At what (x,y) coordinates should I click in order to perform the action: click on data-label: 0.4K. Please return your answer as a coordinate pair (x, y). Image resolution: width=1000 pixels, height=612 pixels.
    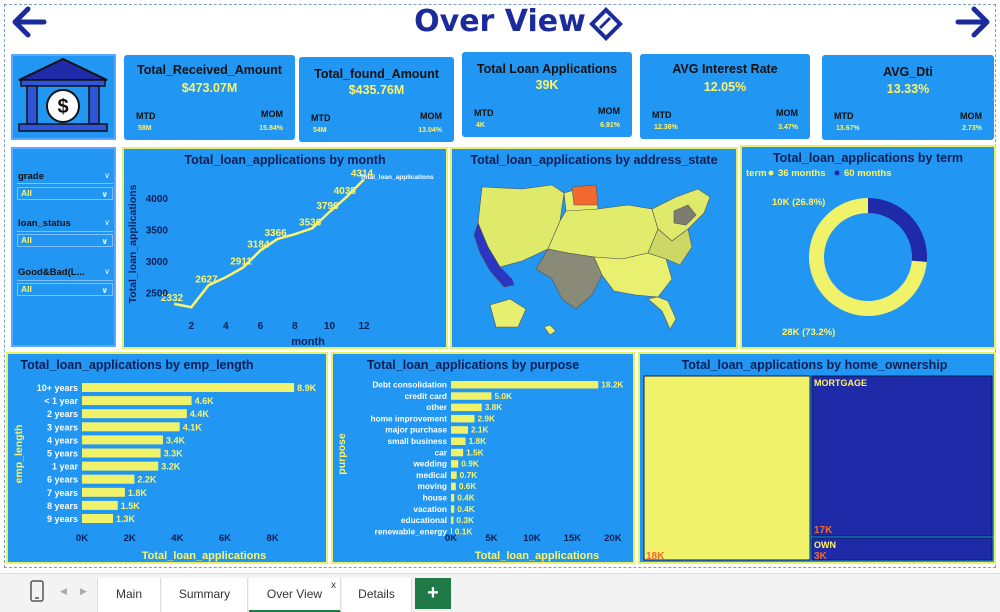
    Looking at the image, I should click on (466, 509).